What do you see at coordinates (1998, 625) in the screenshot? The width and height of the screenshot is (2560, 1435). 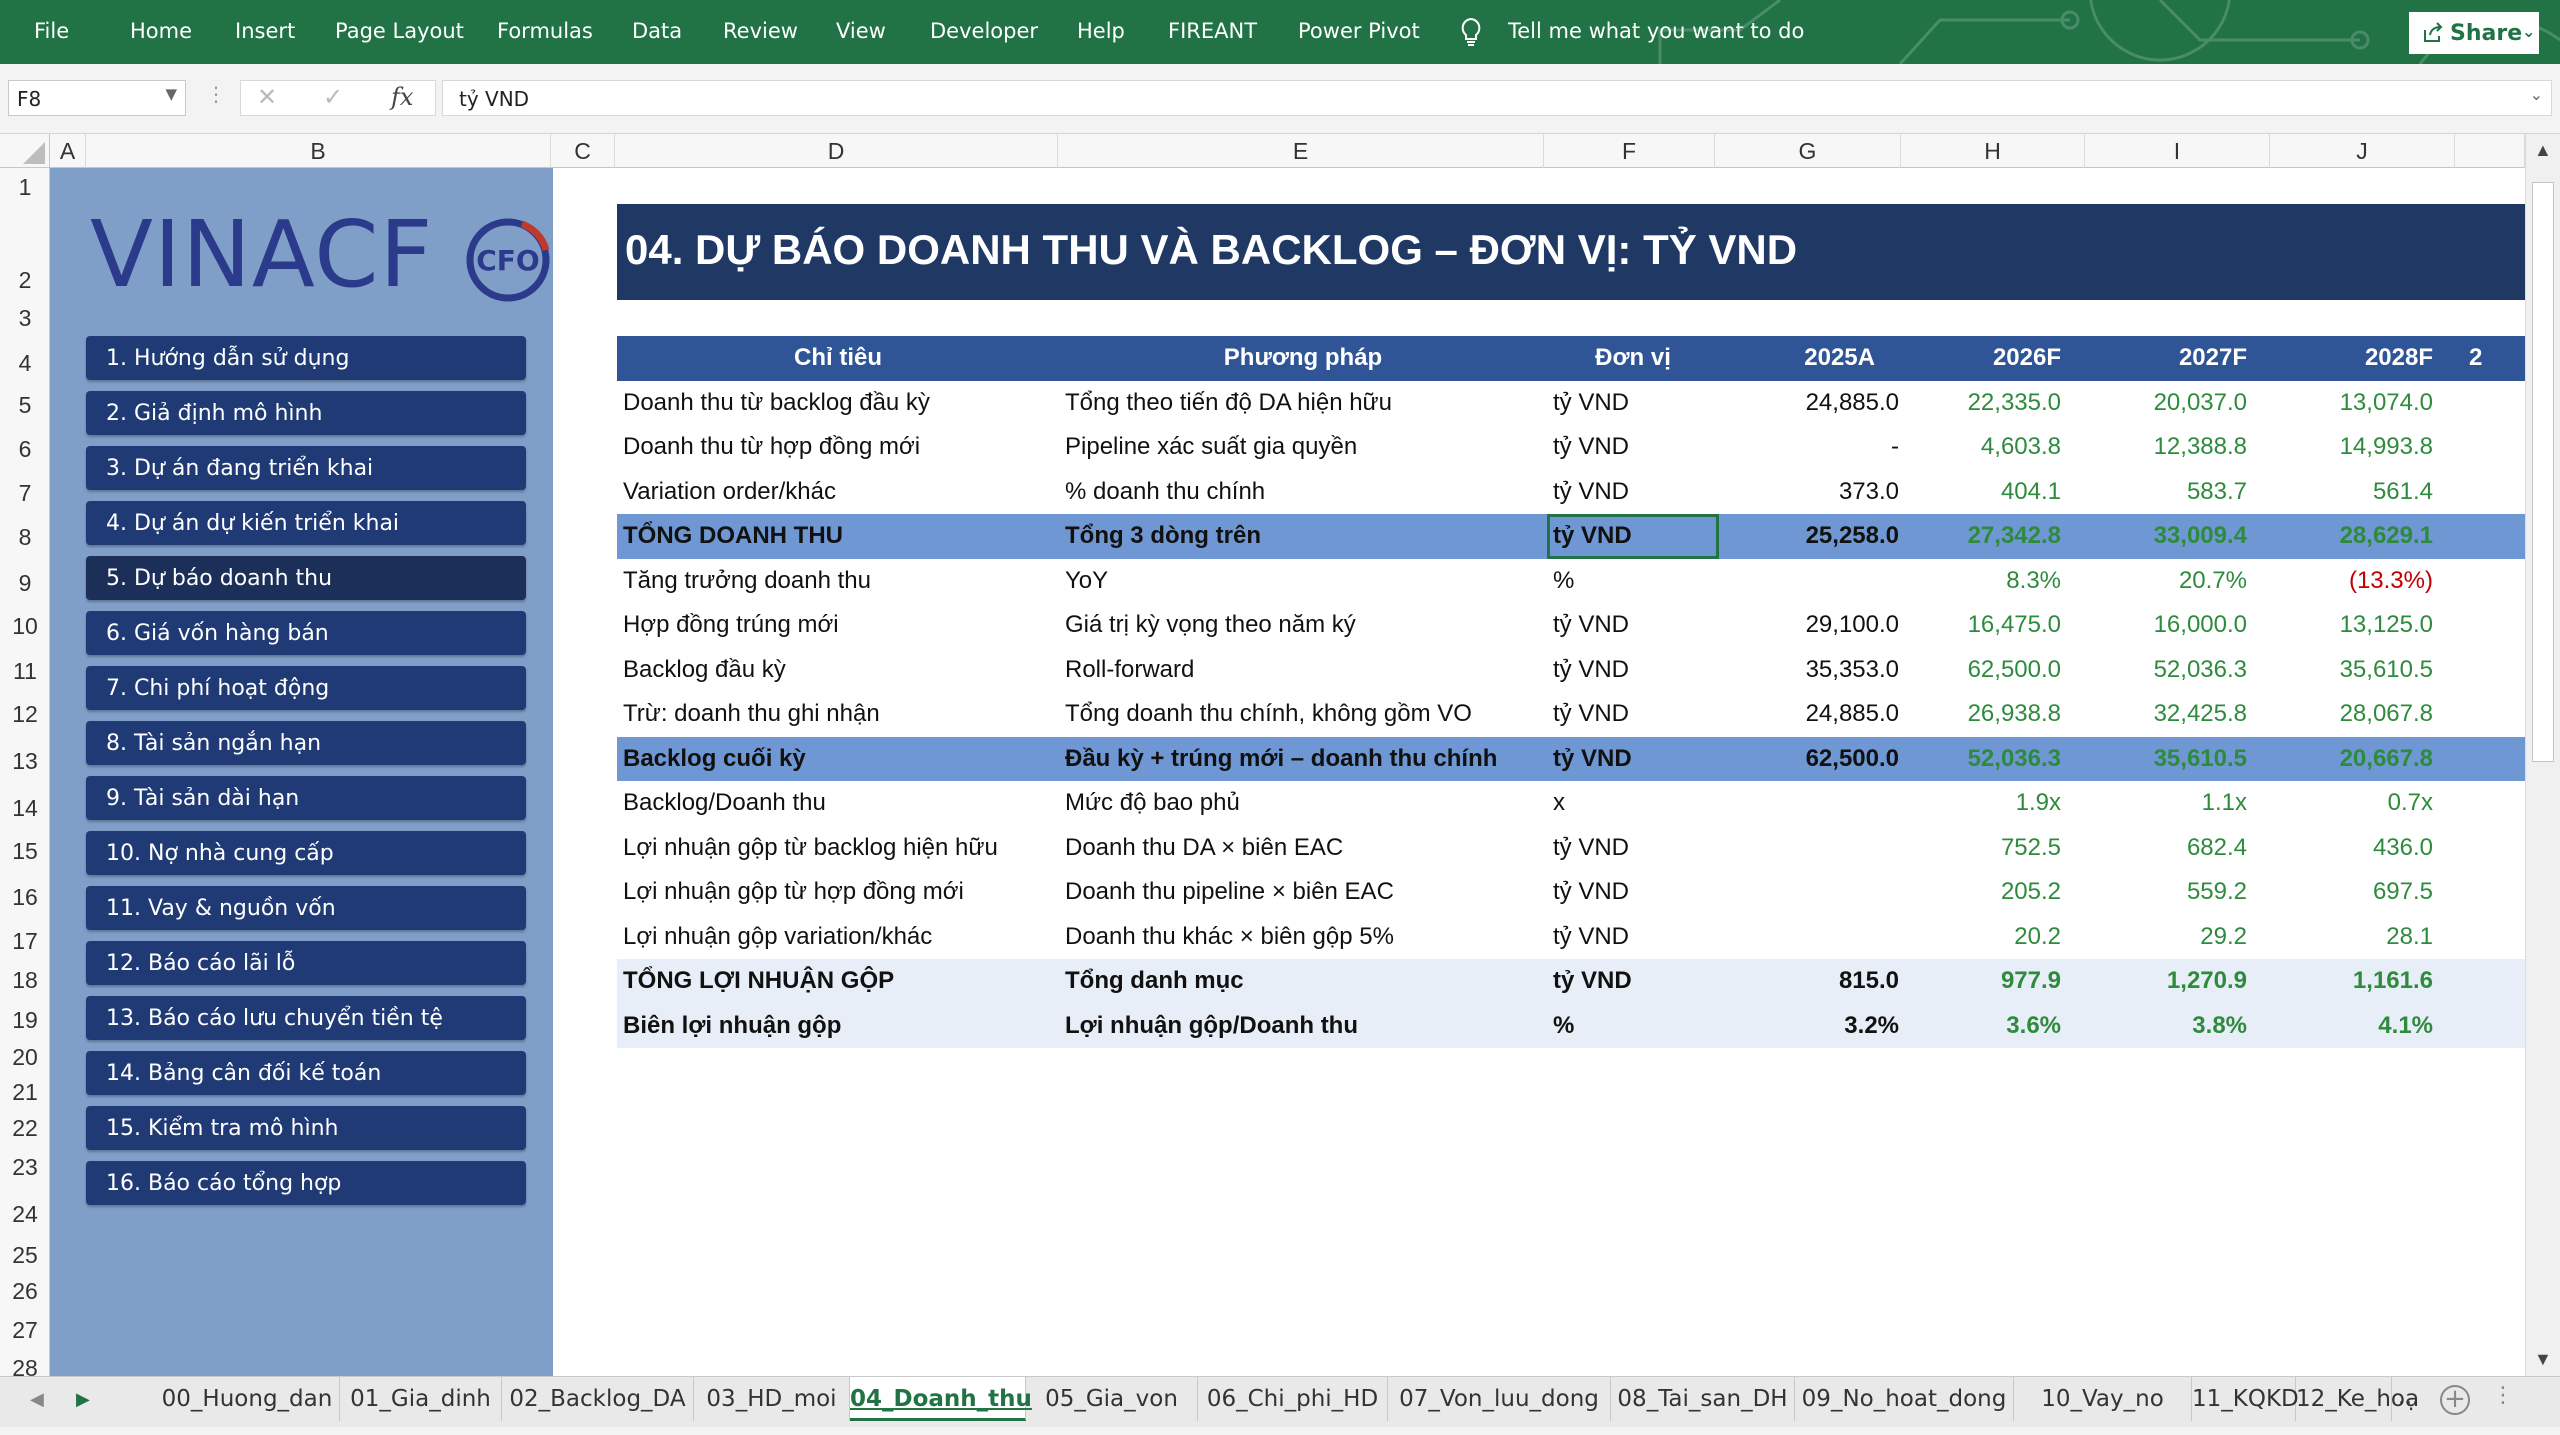 I see `table-cell: 16,475.0` at bounding box center [1998, 625].